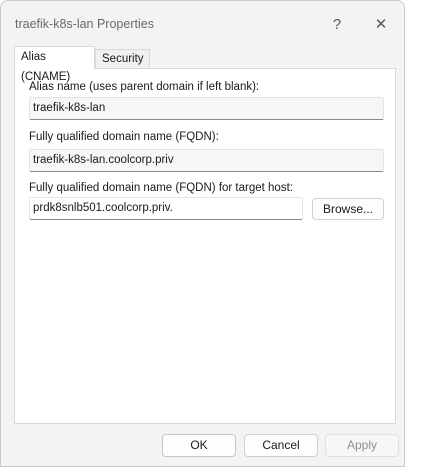 The width and height of the screenshot is (423, 467). I want to click on alias-name-field: traefik-k8s-lan, so click(206, 108).